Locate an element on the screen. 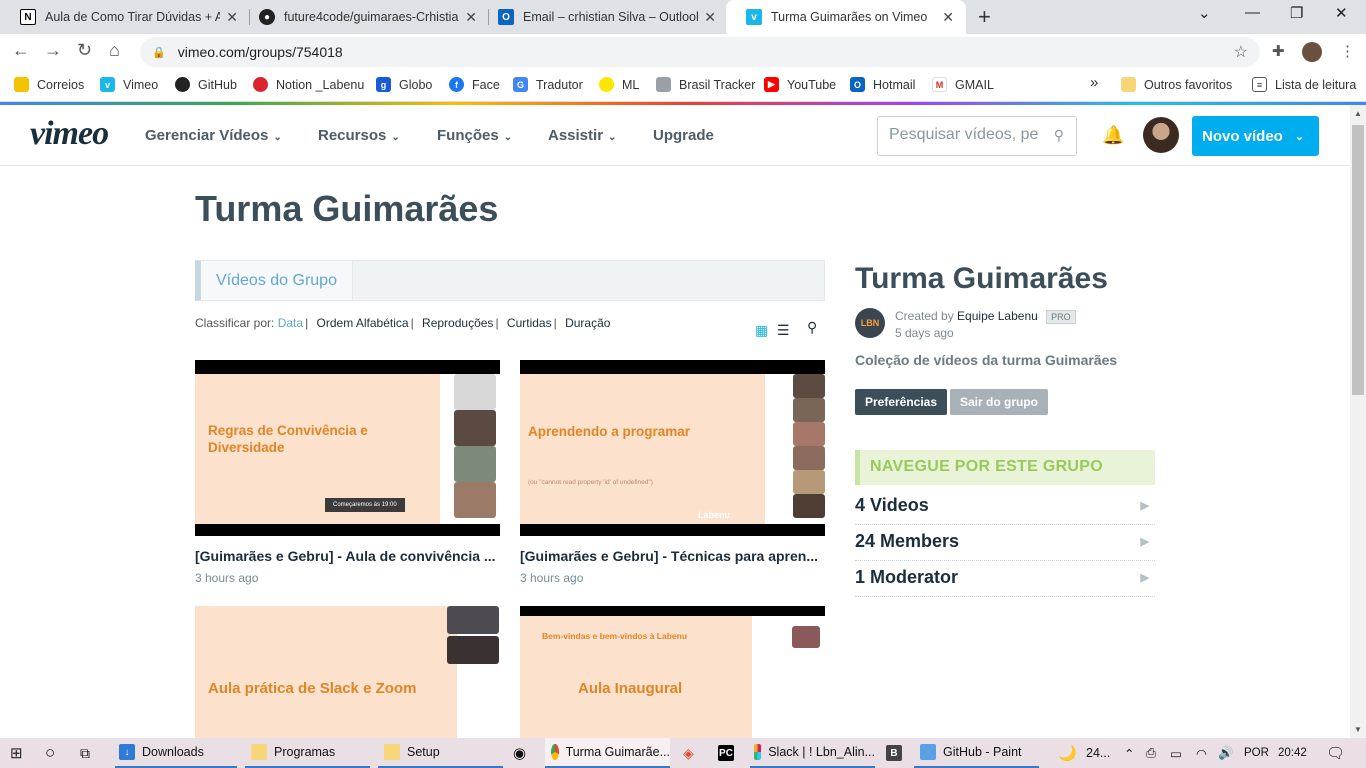 The image size is (1366, 768). scroll-down-icon: ▼ is located at coordinates (1358, 729).